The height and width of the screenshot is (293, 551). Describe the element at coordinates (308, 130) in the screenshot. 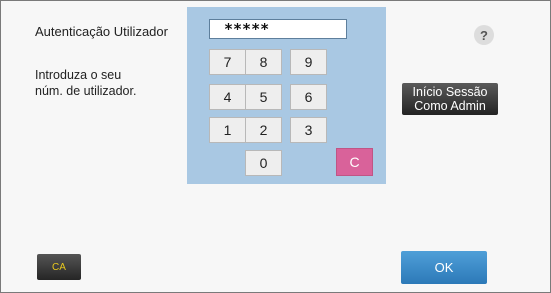

I see `key-3: 3` at that location.